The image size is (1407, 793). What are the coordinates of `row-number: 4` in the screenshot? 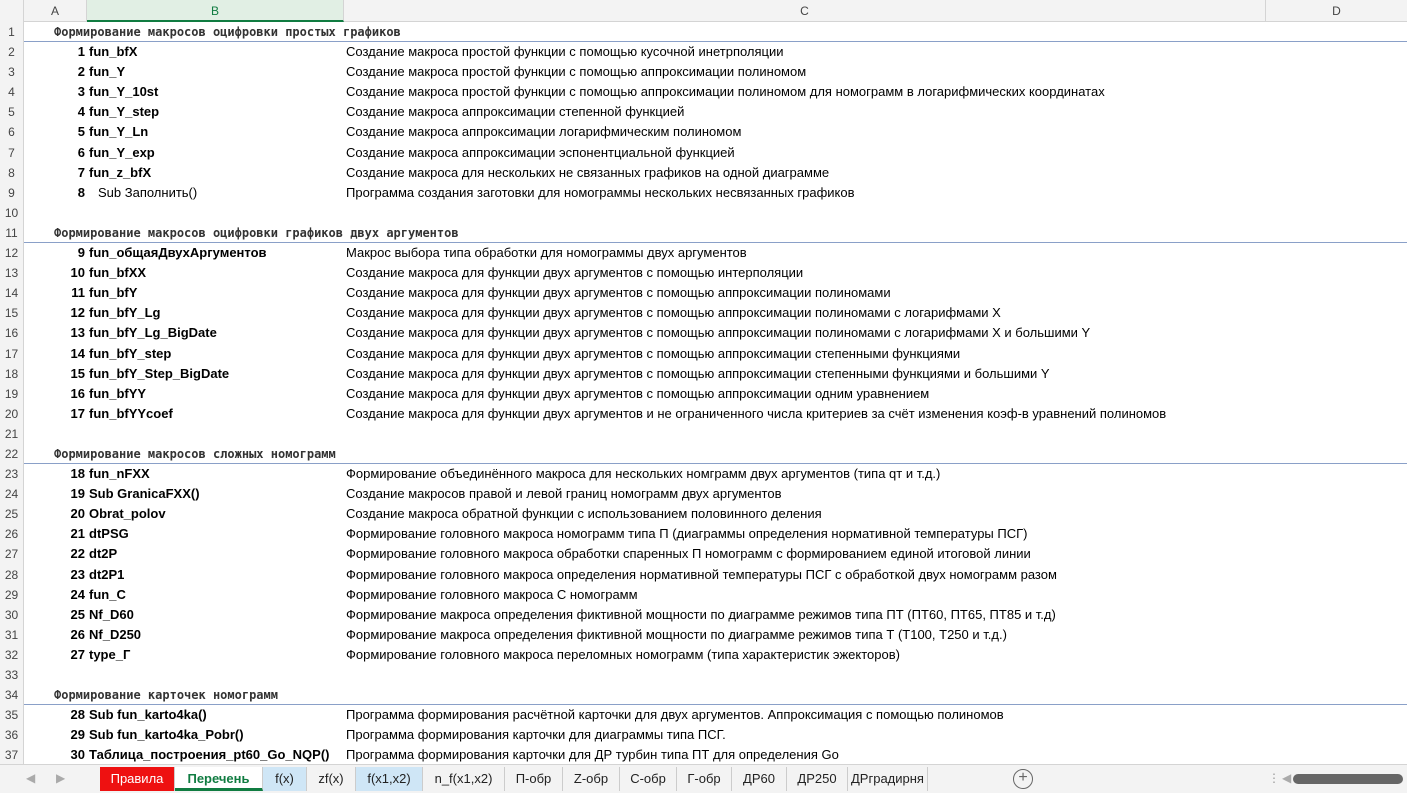 It's located at (11, 92).